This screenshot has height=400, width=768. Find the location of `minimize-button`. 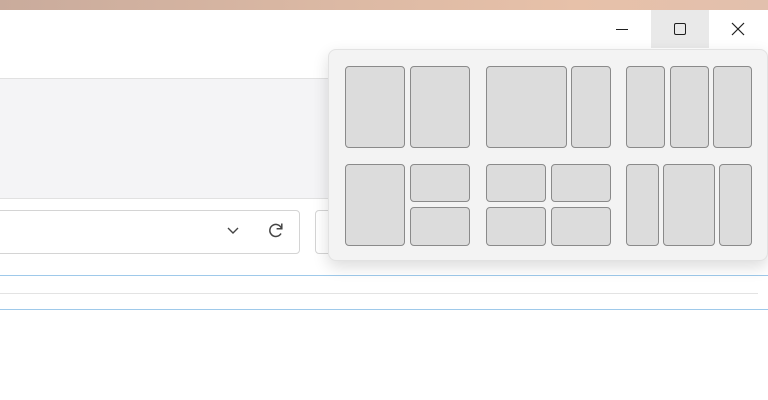

minimize-button is located at coordinates (622, 29).